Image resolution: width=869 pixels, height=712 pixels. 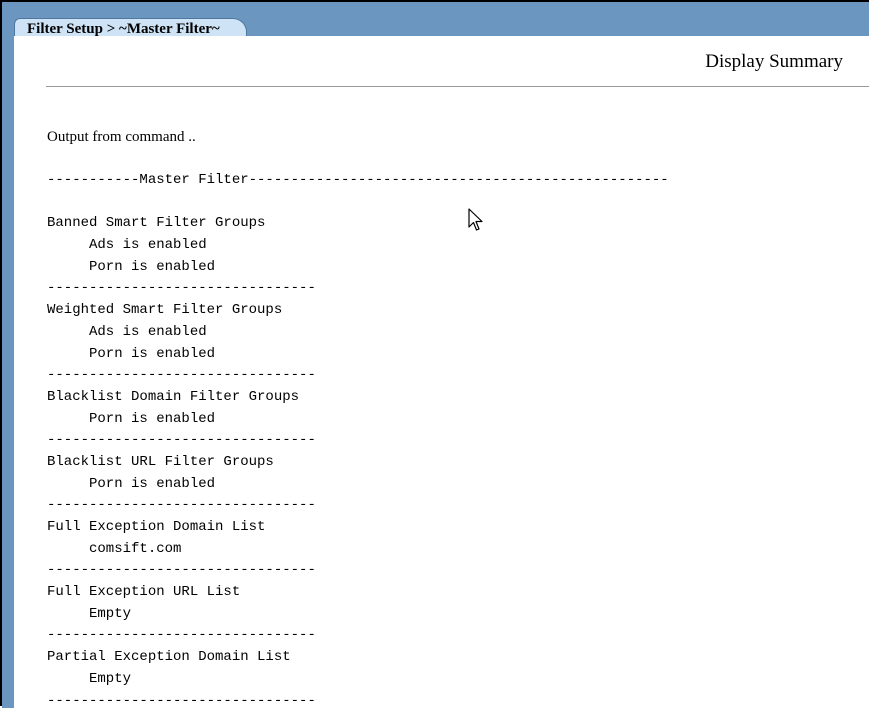 I want to click on page-title: Display Summary, so click(x=774, y=62).